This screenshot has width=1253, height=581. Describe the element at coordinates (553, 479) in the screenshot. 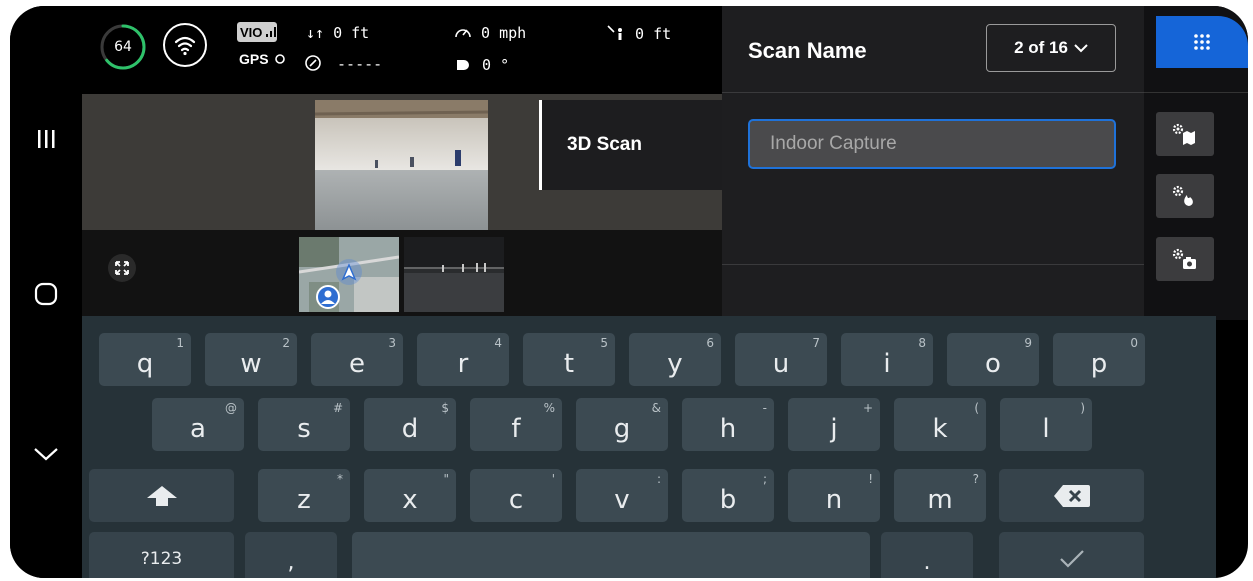

I see `key-hint: '` at that location.